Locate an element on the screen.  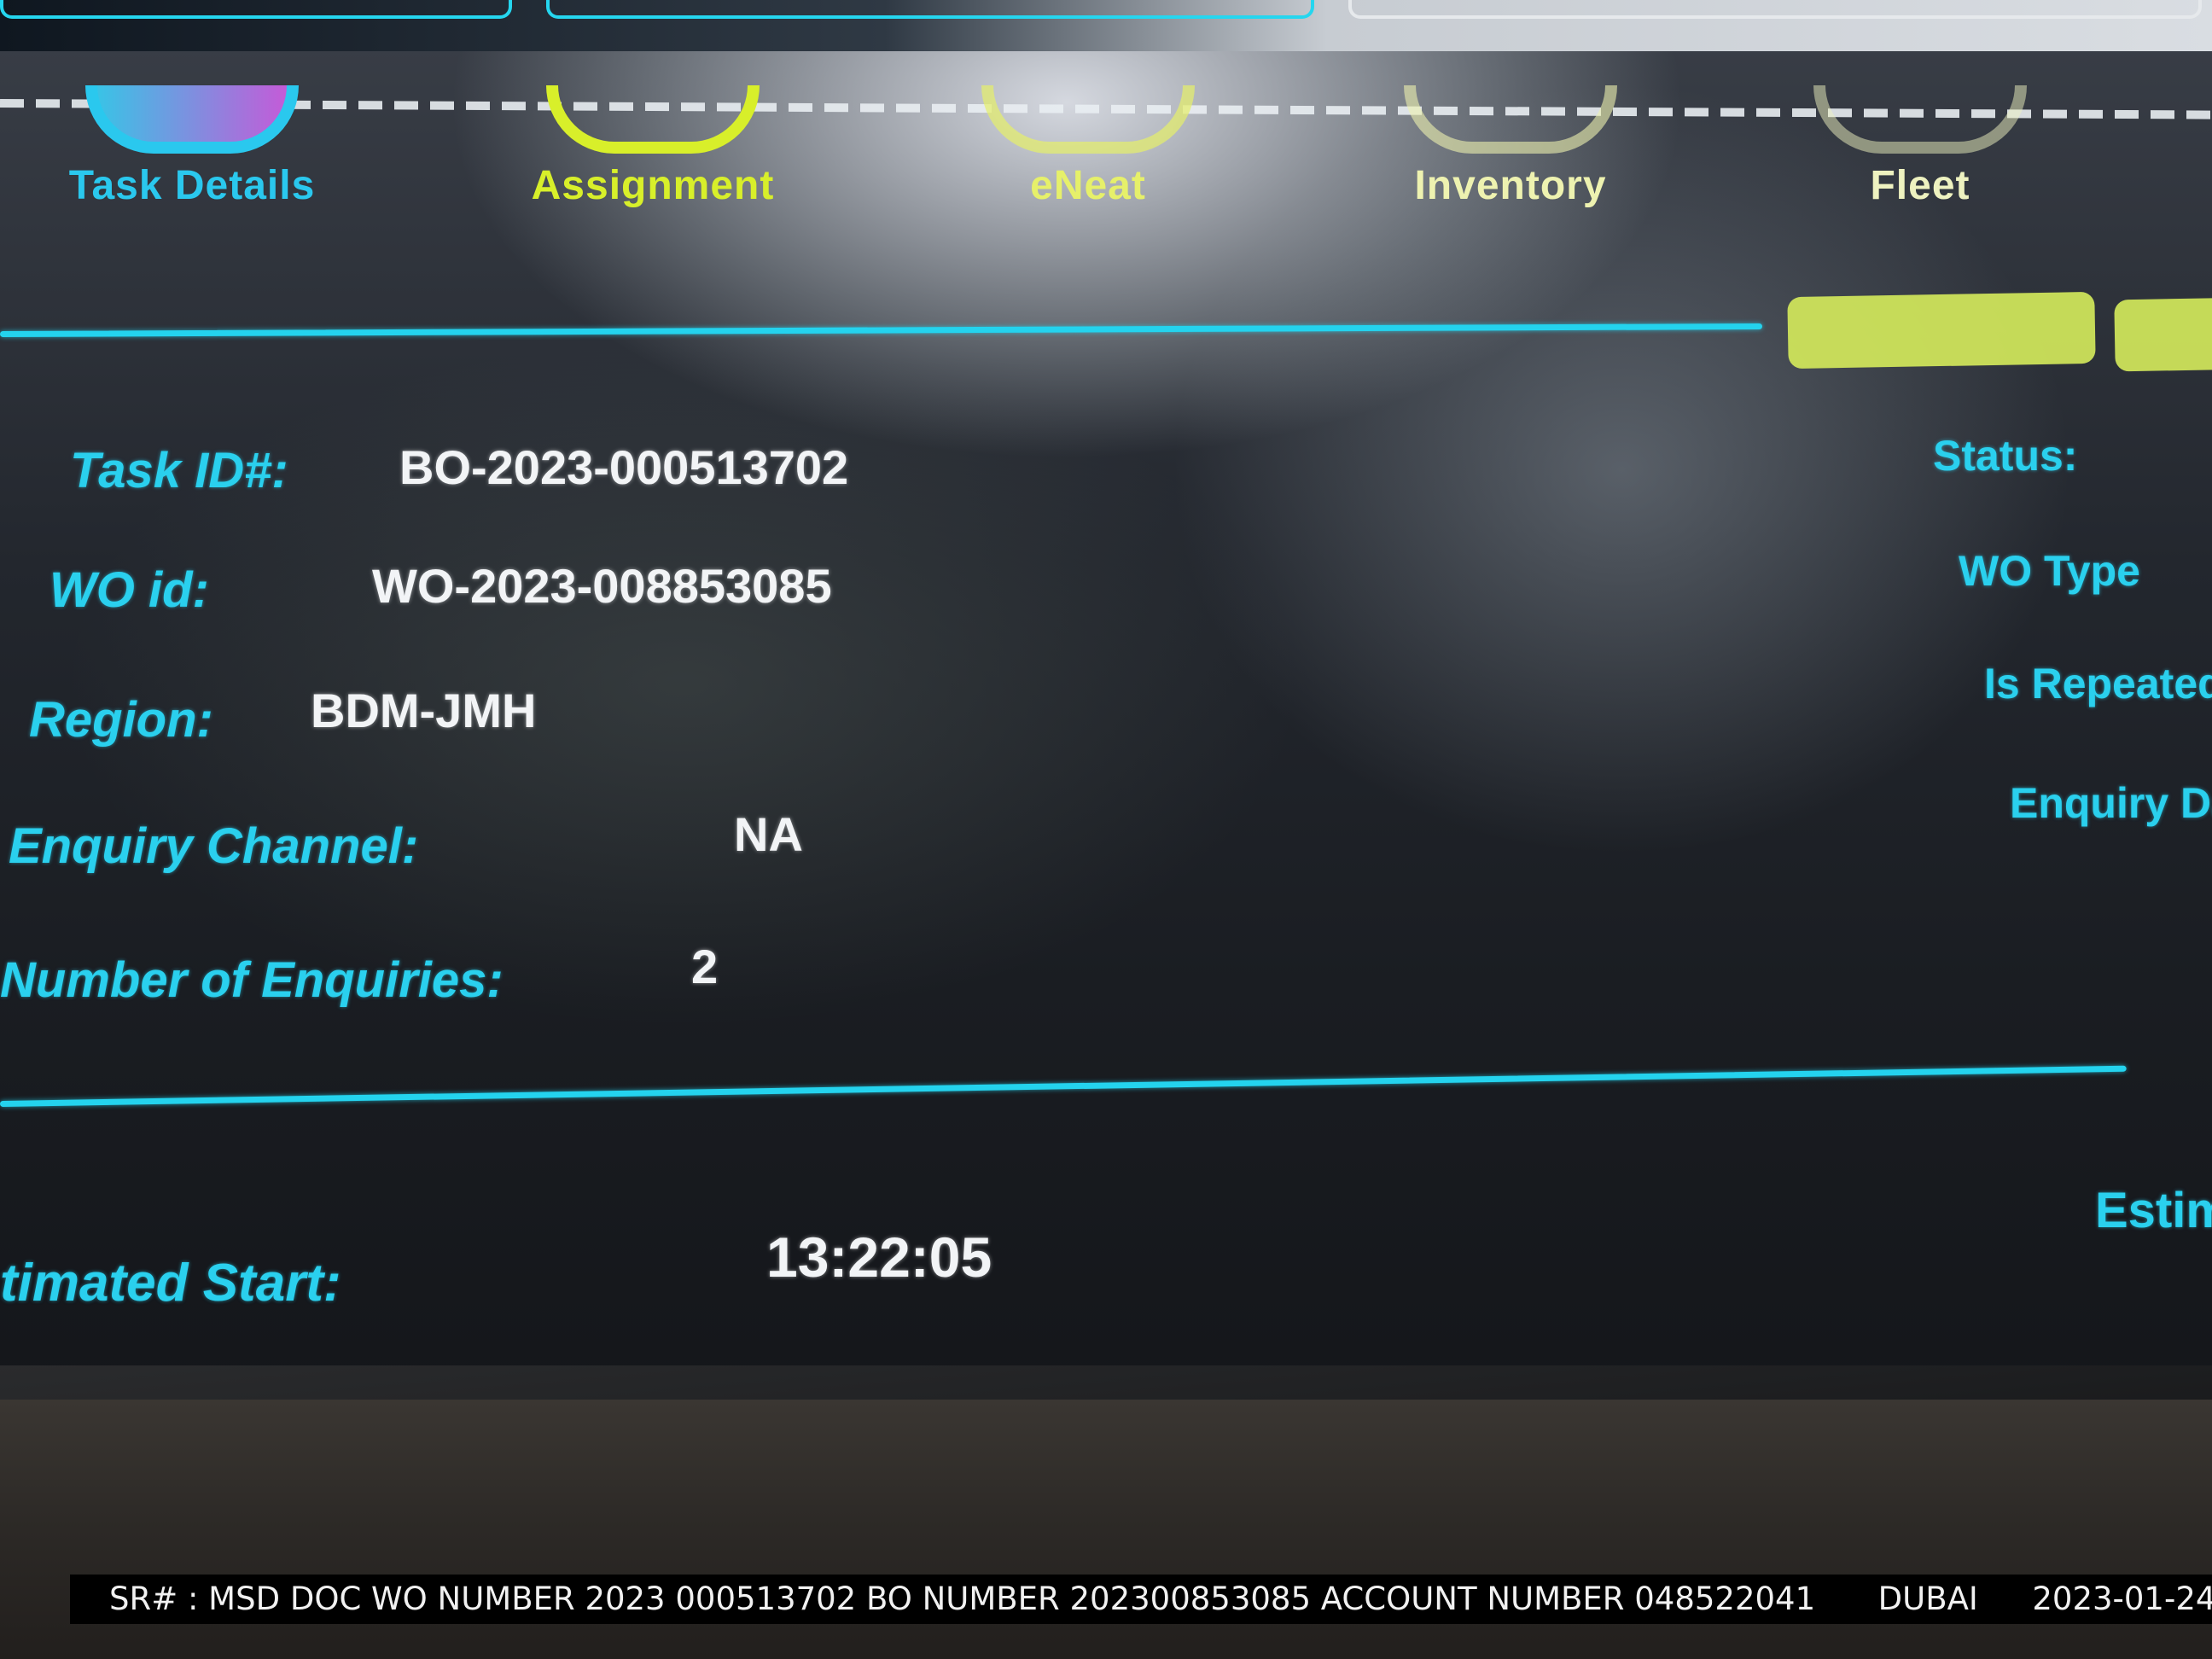
step-label: eNeat is located at coordinates (1088, 185).